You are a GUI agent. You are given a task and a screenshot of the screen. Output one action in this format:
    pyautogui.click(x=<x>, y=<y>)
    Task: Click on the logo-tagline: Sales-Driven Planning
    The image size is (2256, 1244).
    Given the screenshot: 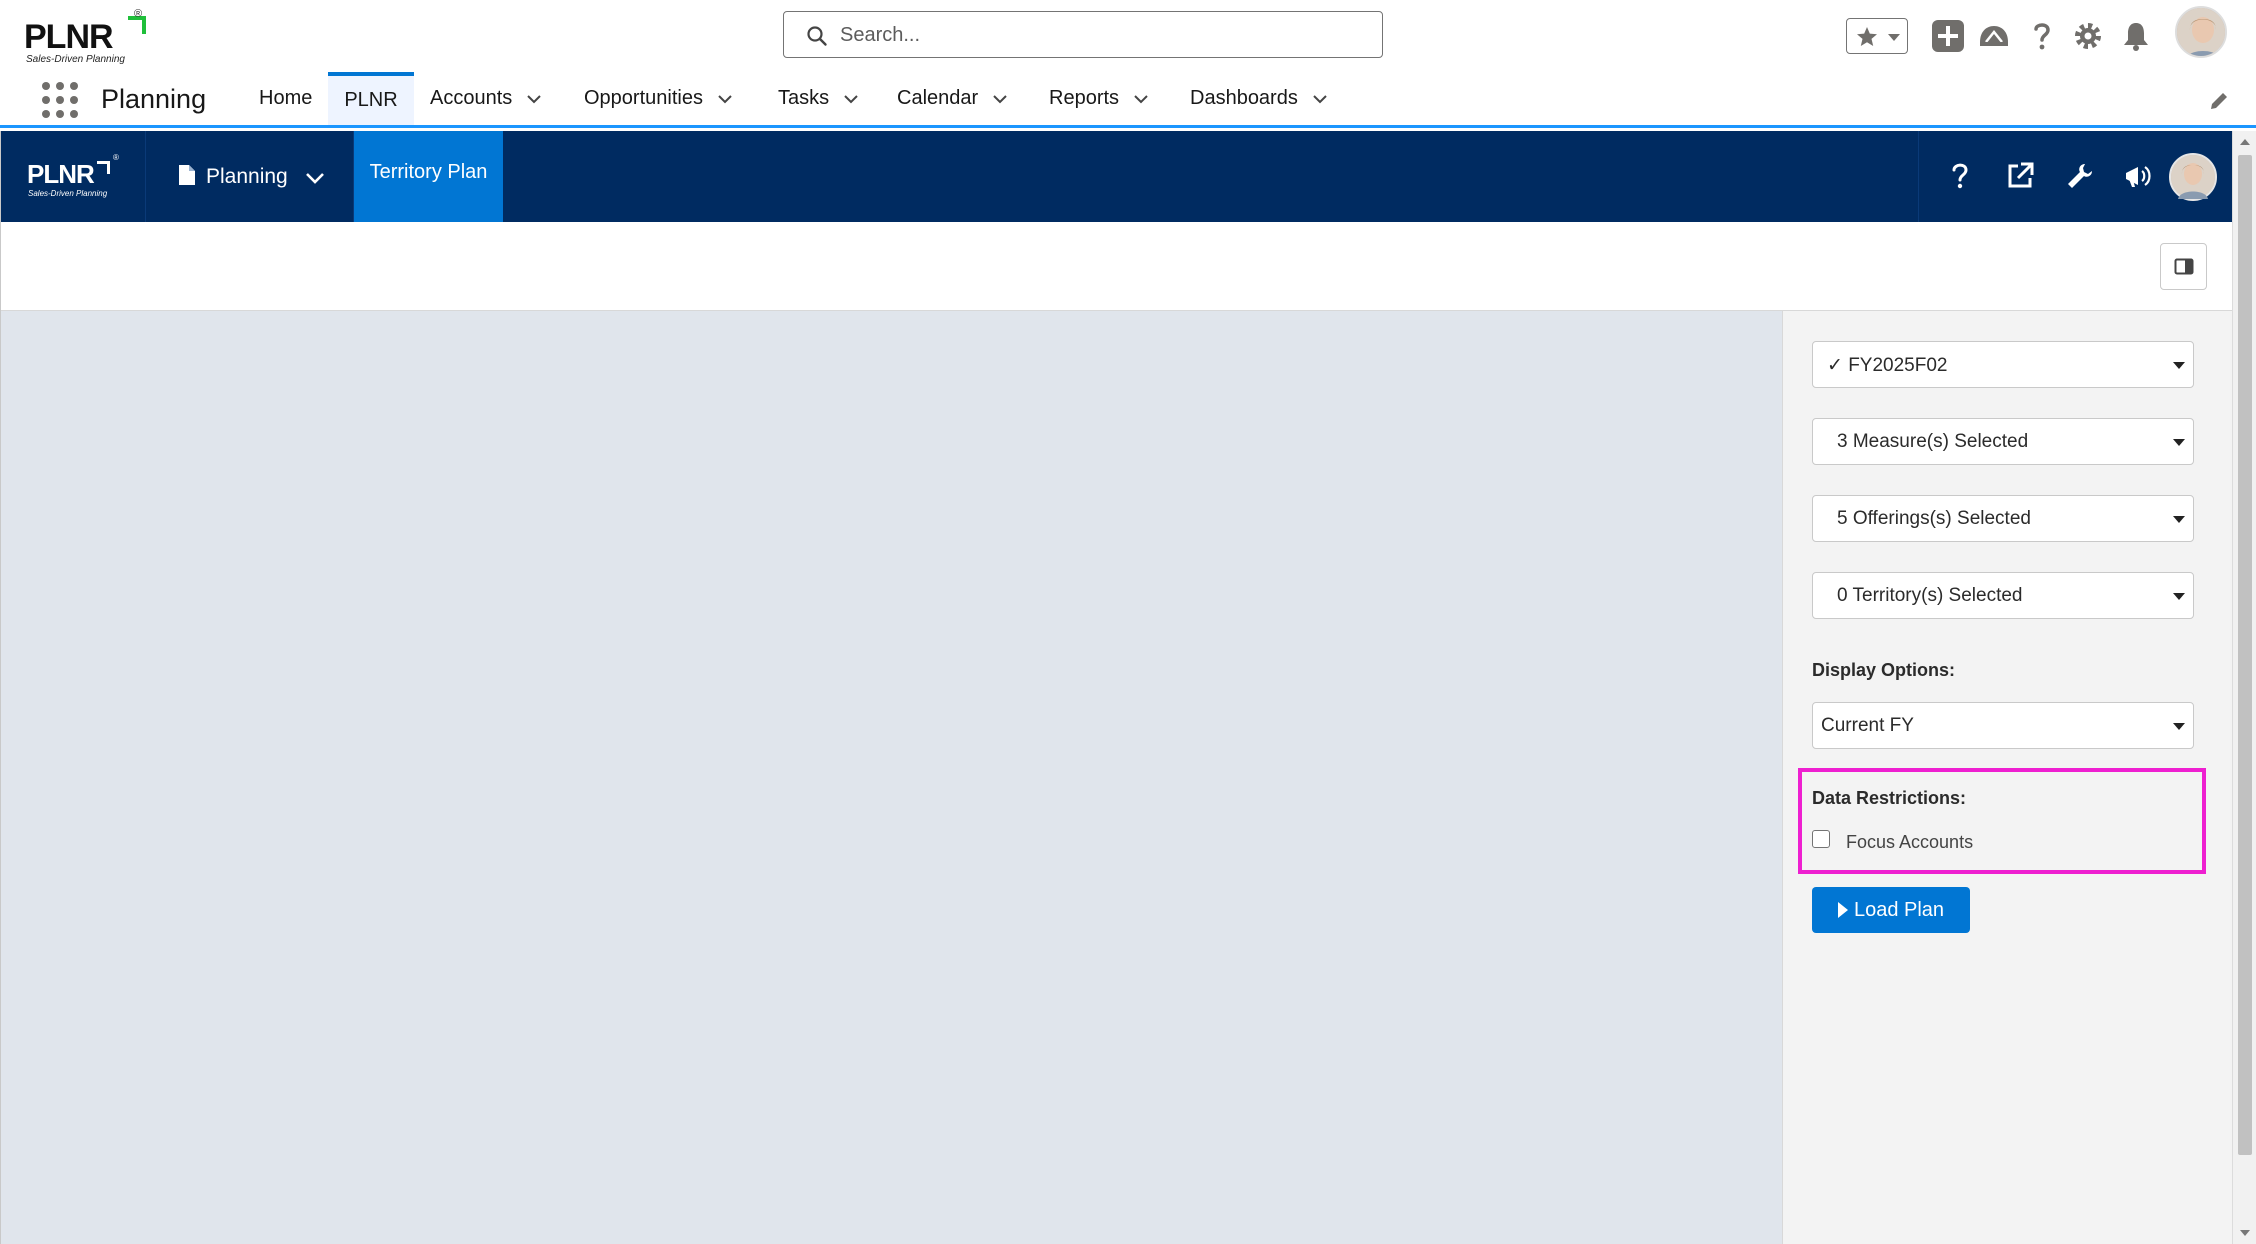 What is the action you would take?
    pyautogui.click(x=75, y=59)
    